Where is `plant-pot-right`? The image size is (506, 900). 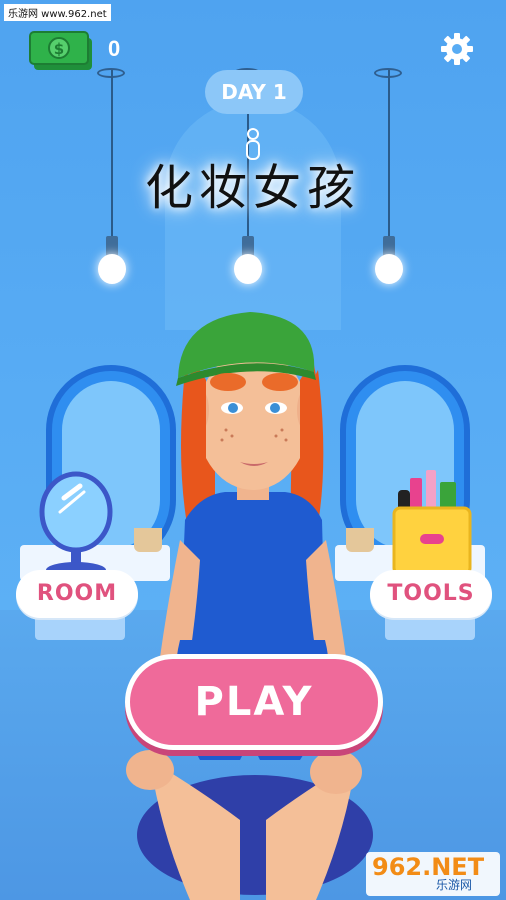
plant-pot-right is located at coordinates (360, 540).